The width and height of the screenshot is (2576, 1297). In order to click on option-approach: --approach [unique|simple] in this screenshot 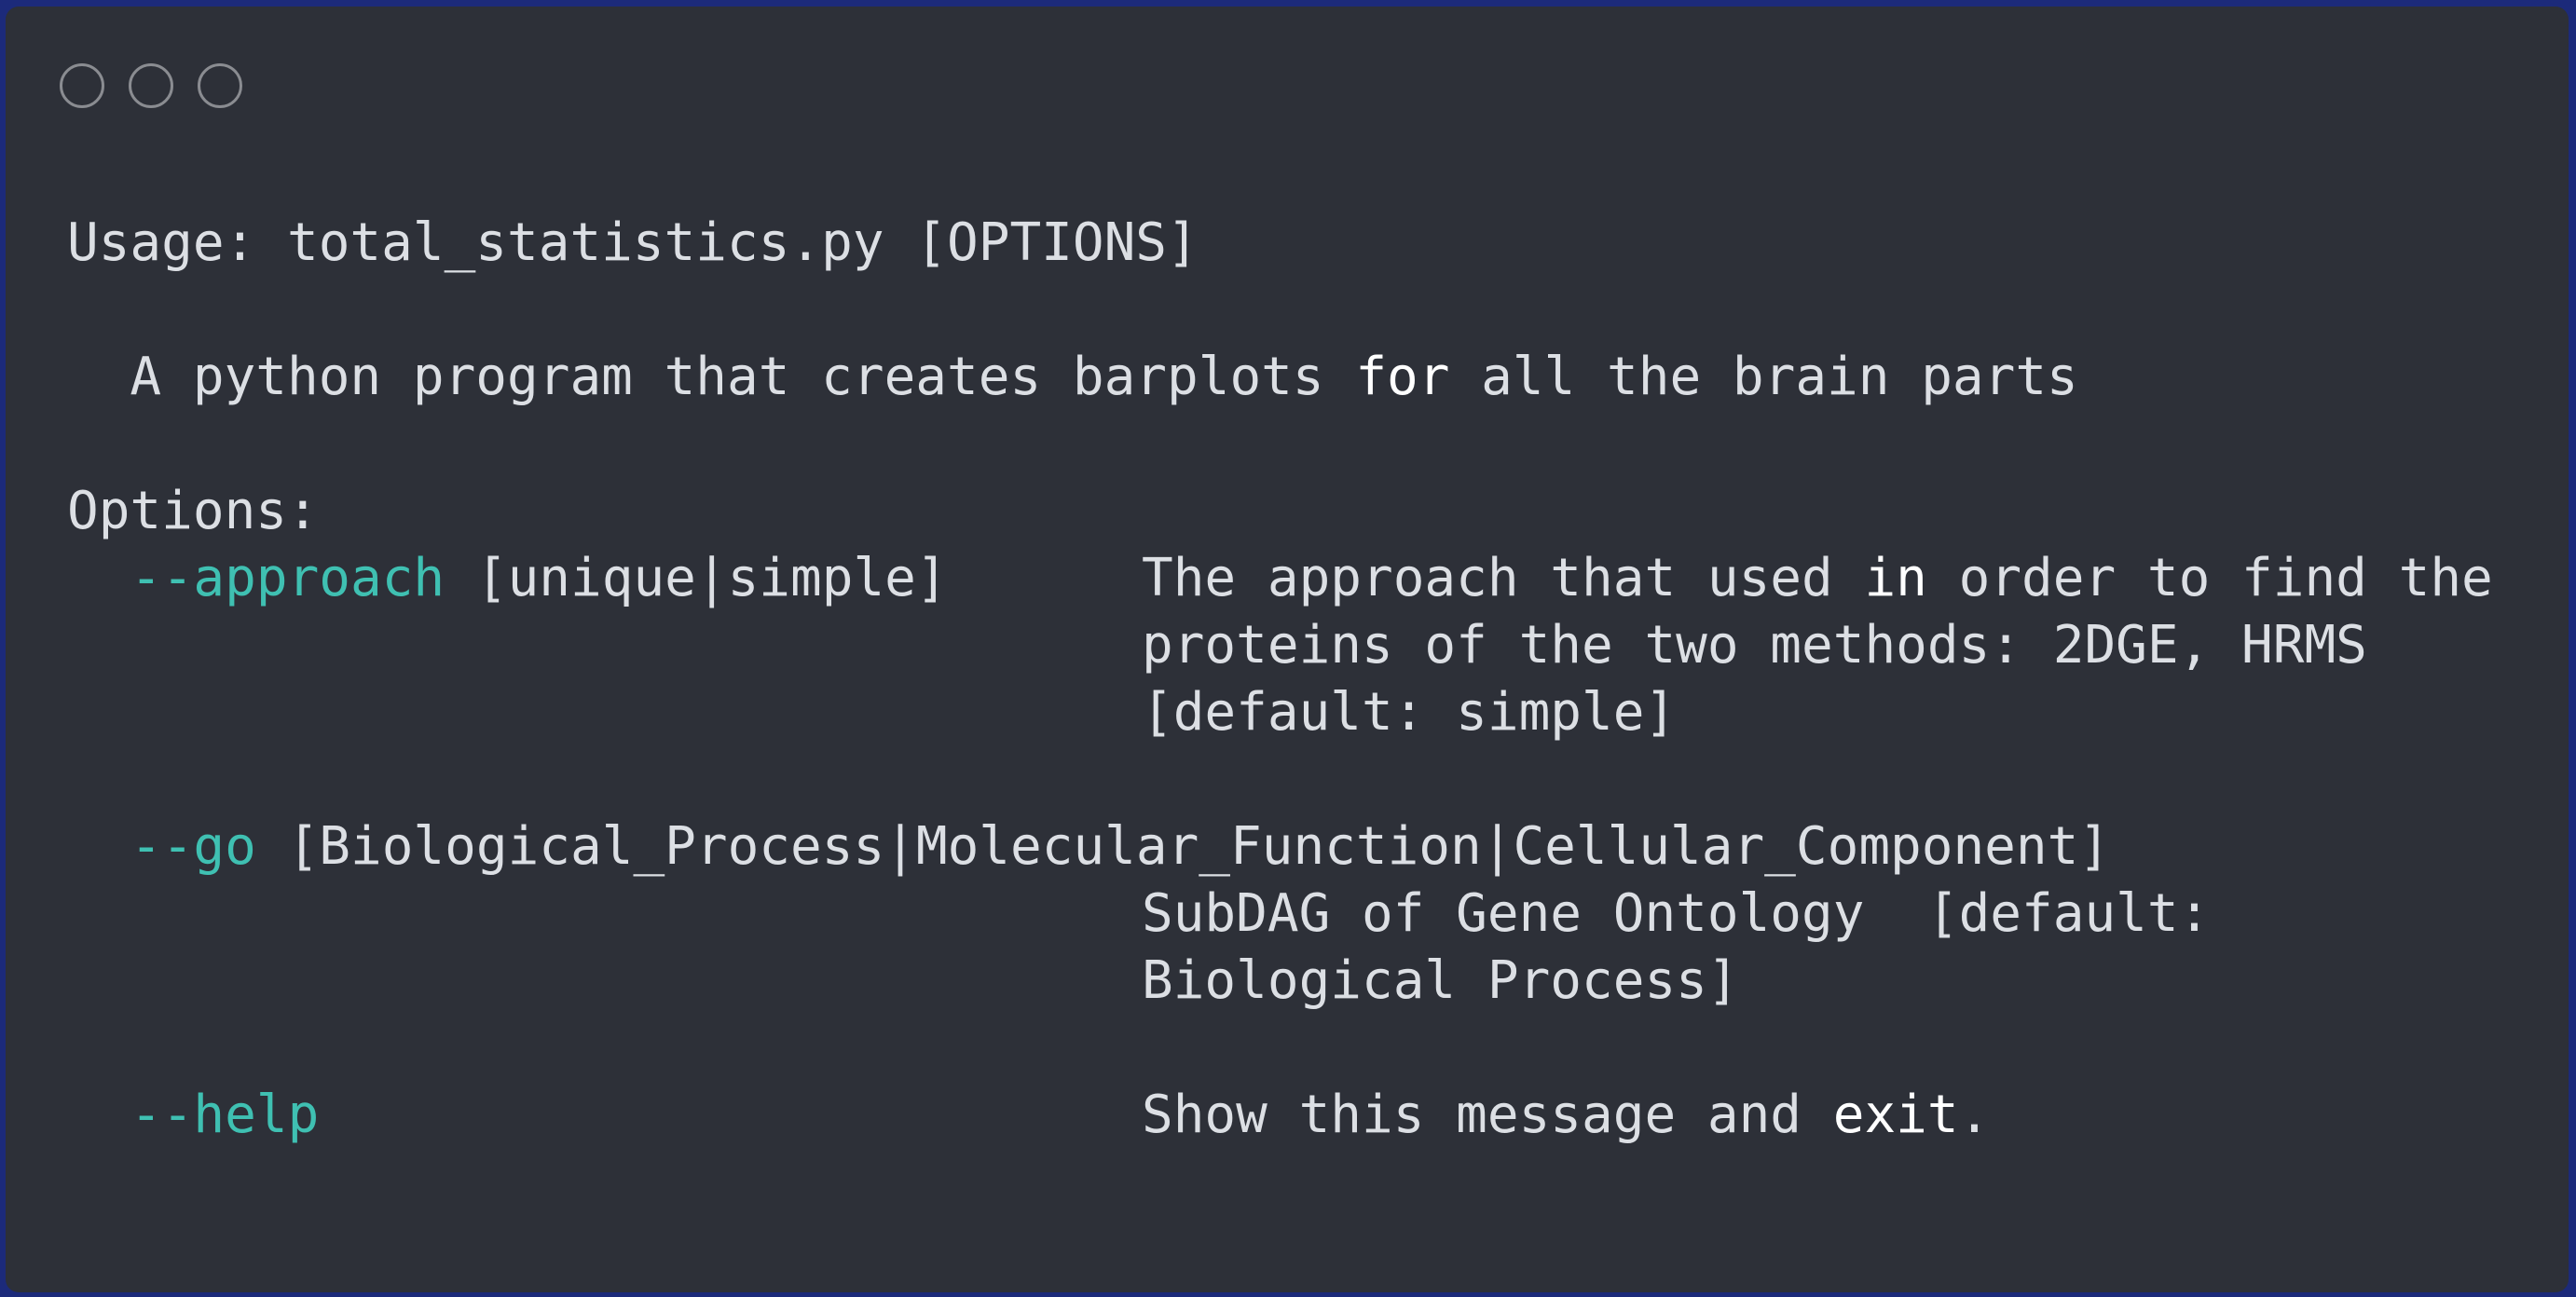, I will do `click(539, 578)`.